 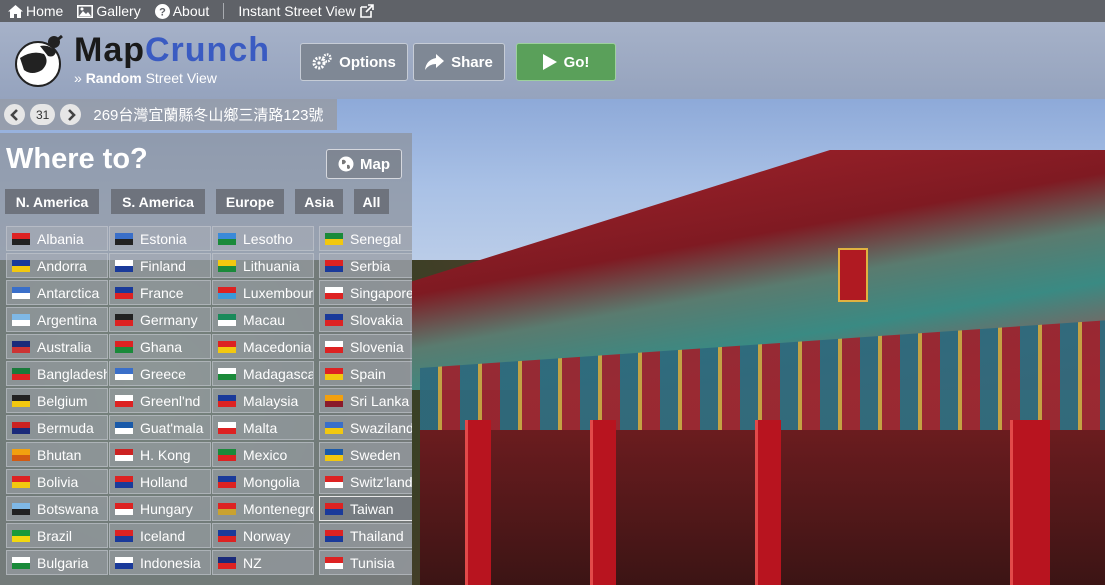 What do you see at coordinates (364, 164) in the screenshot?
I see `map-button: Map` at bounding box center [364, 164].